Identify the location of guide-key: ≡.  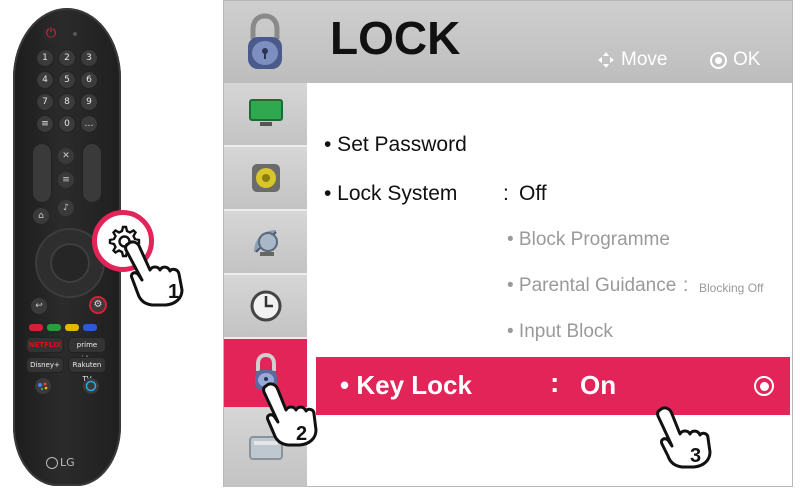
(66, 180).